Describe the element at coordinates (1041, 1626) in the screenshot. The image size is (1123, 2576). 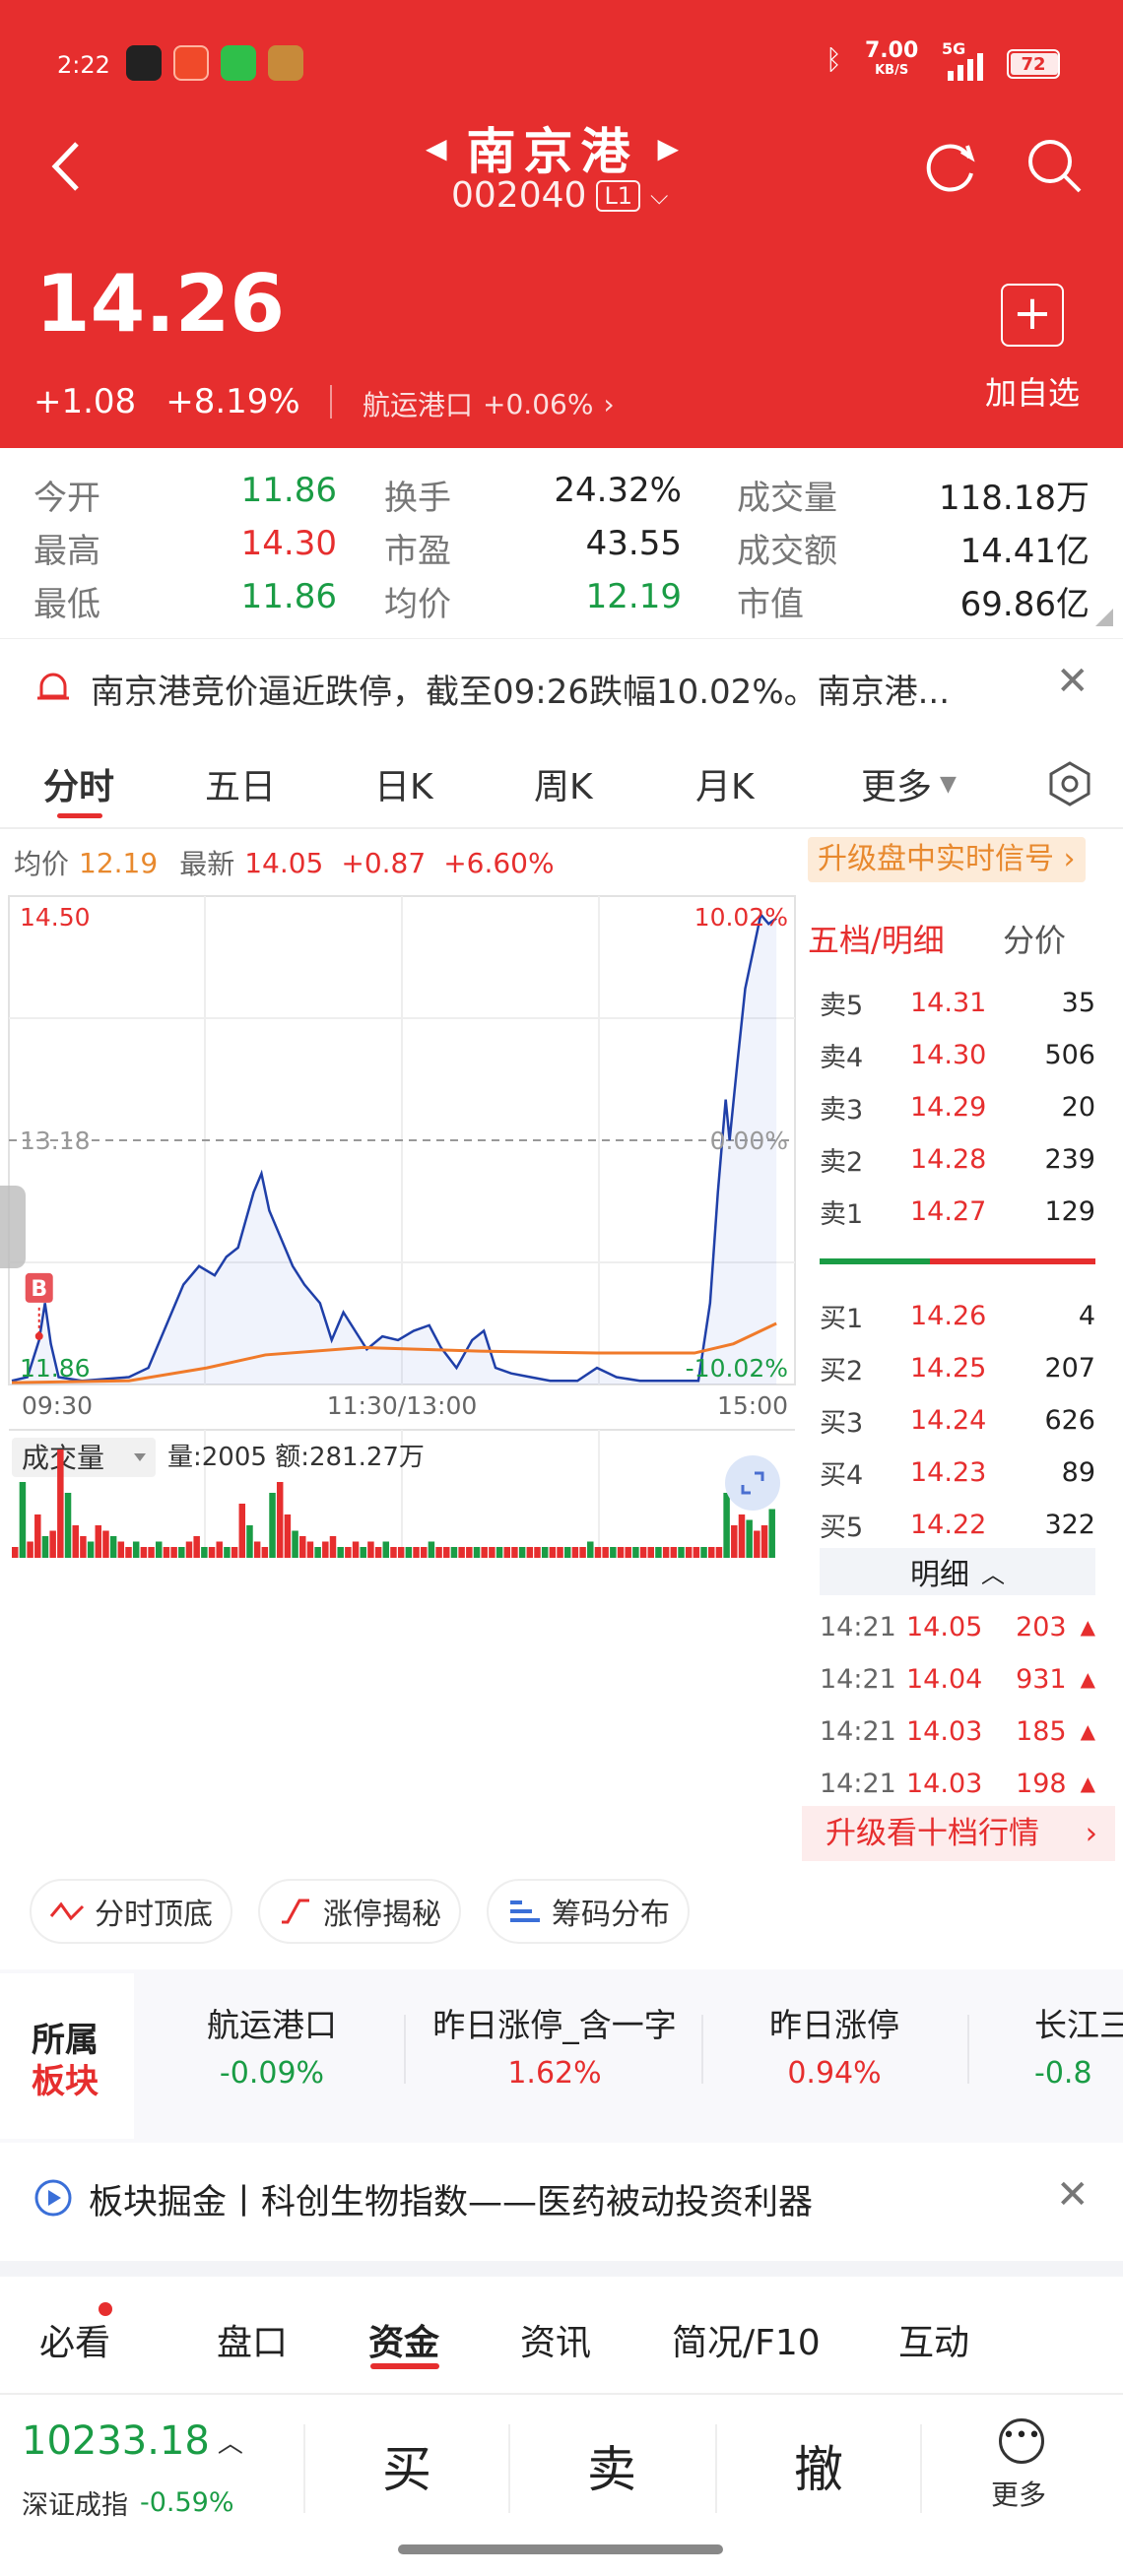
I see `tick-volume: 203` at that location.